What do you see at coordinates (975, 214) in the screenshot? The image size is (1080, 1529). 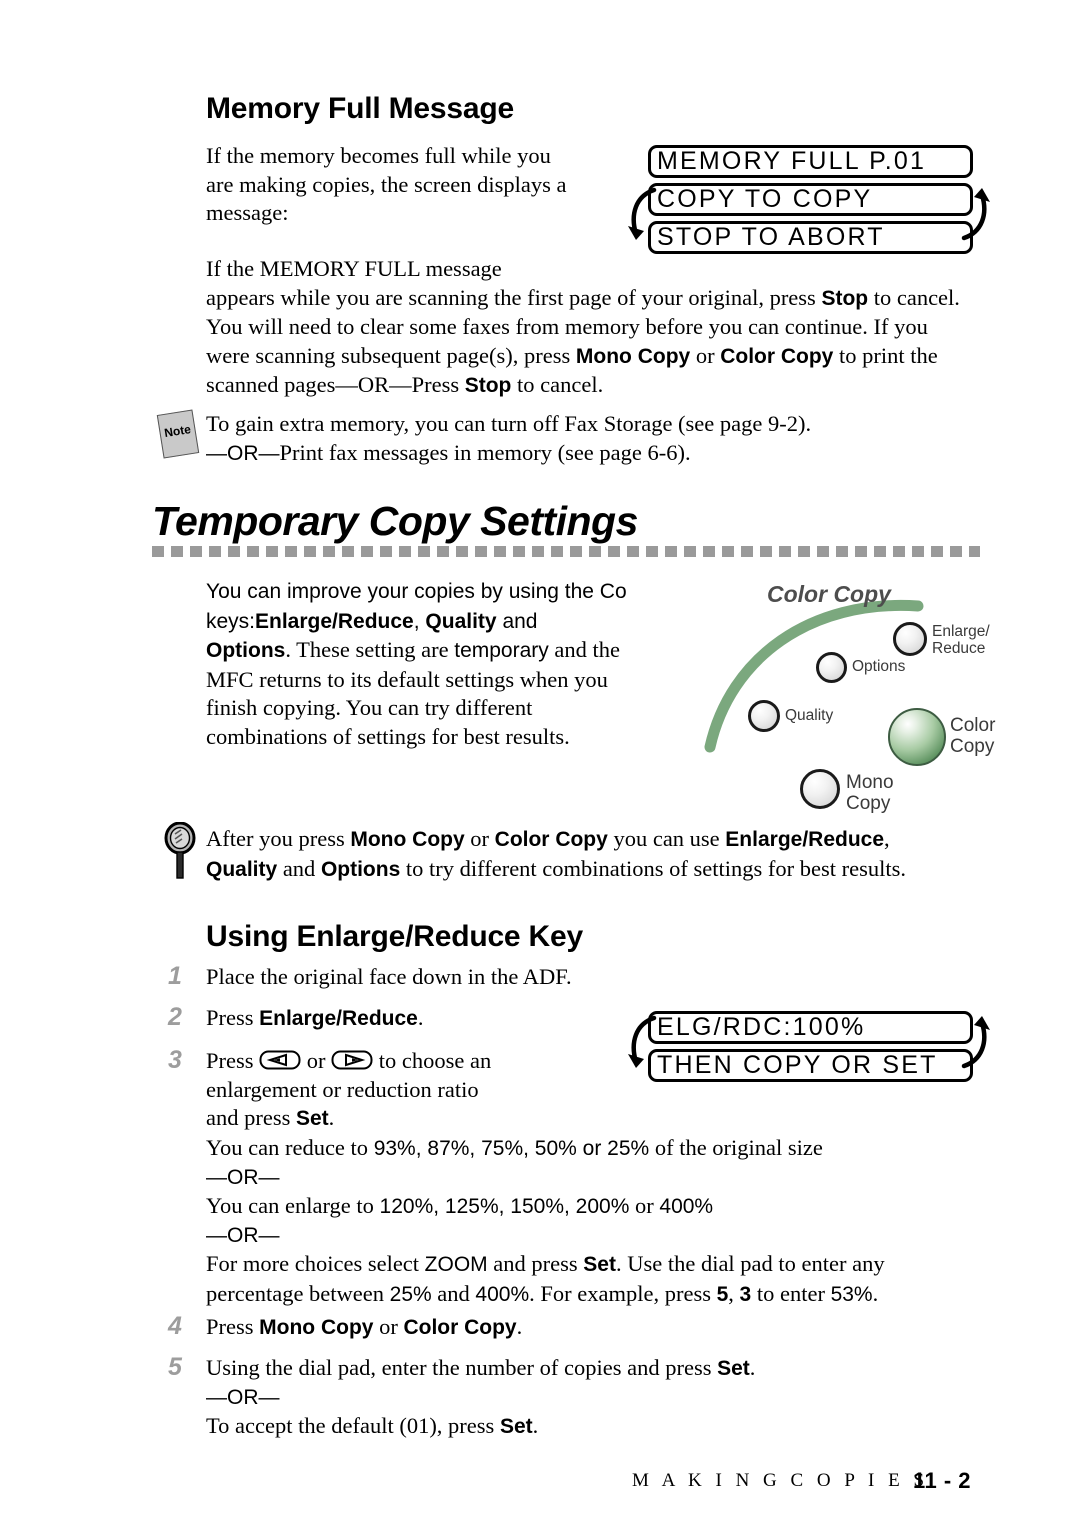 I see `cycle-arrow-right-icon` at bounding box center [975, 214].